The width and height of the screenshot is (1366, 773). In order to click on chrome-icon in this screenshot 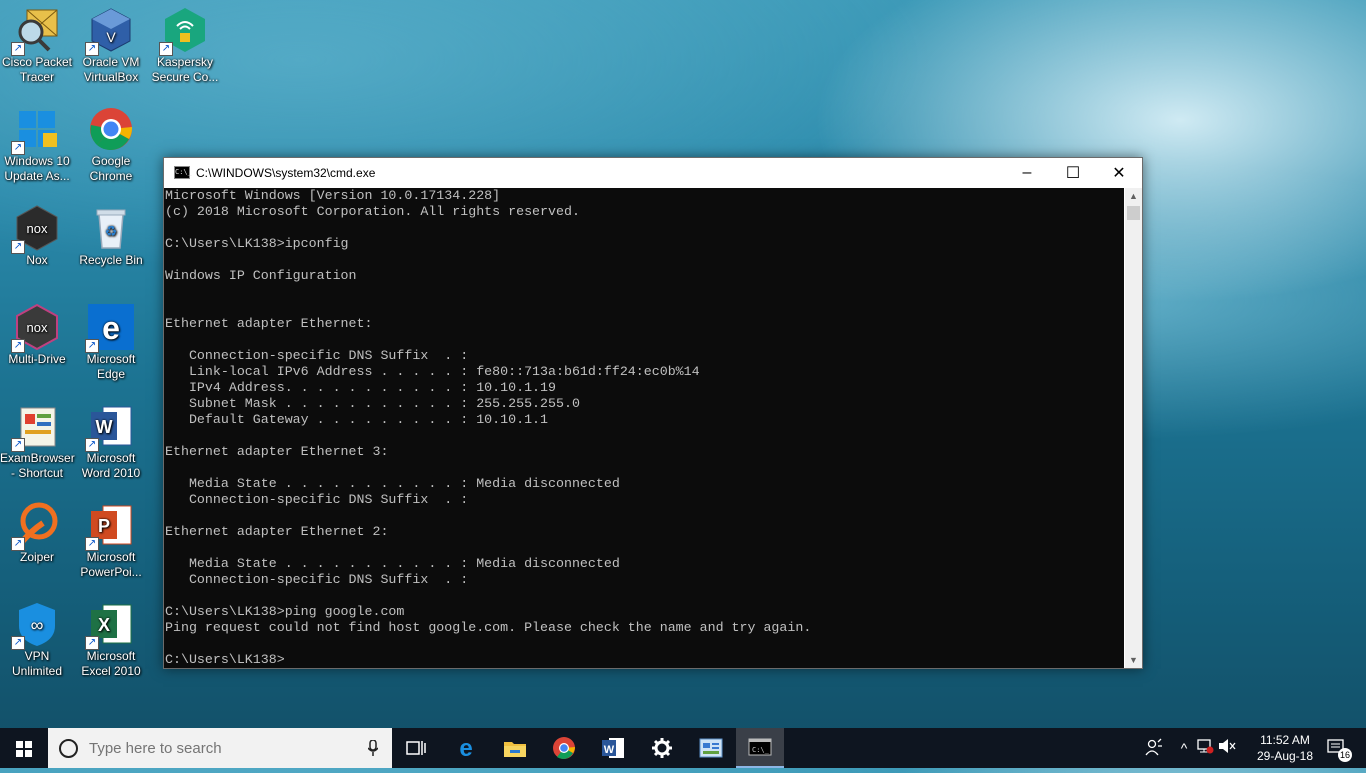, I will do `click(564, 748)`.